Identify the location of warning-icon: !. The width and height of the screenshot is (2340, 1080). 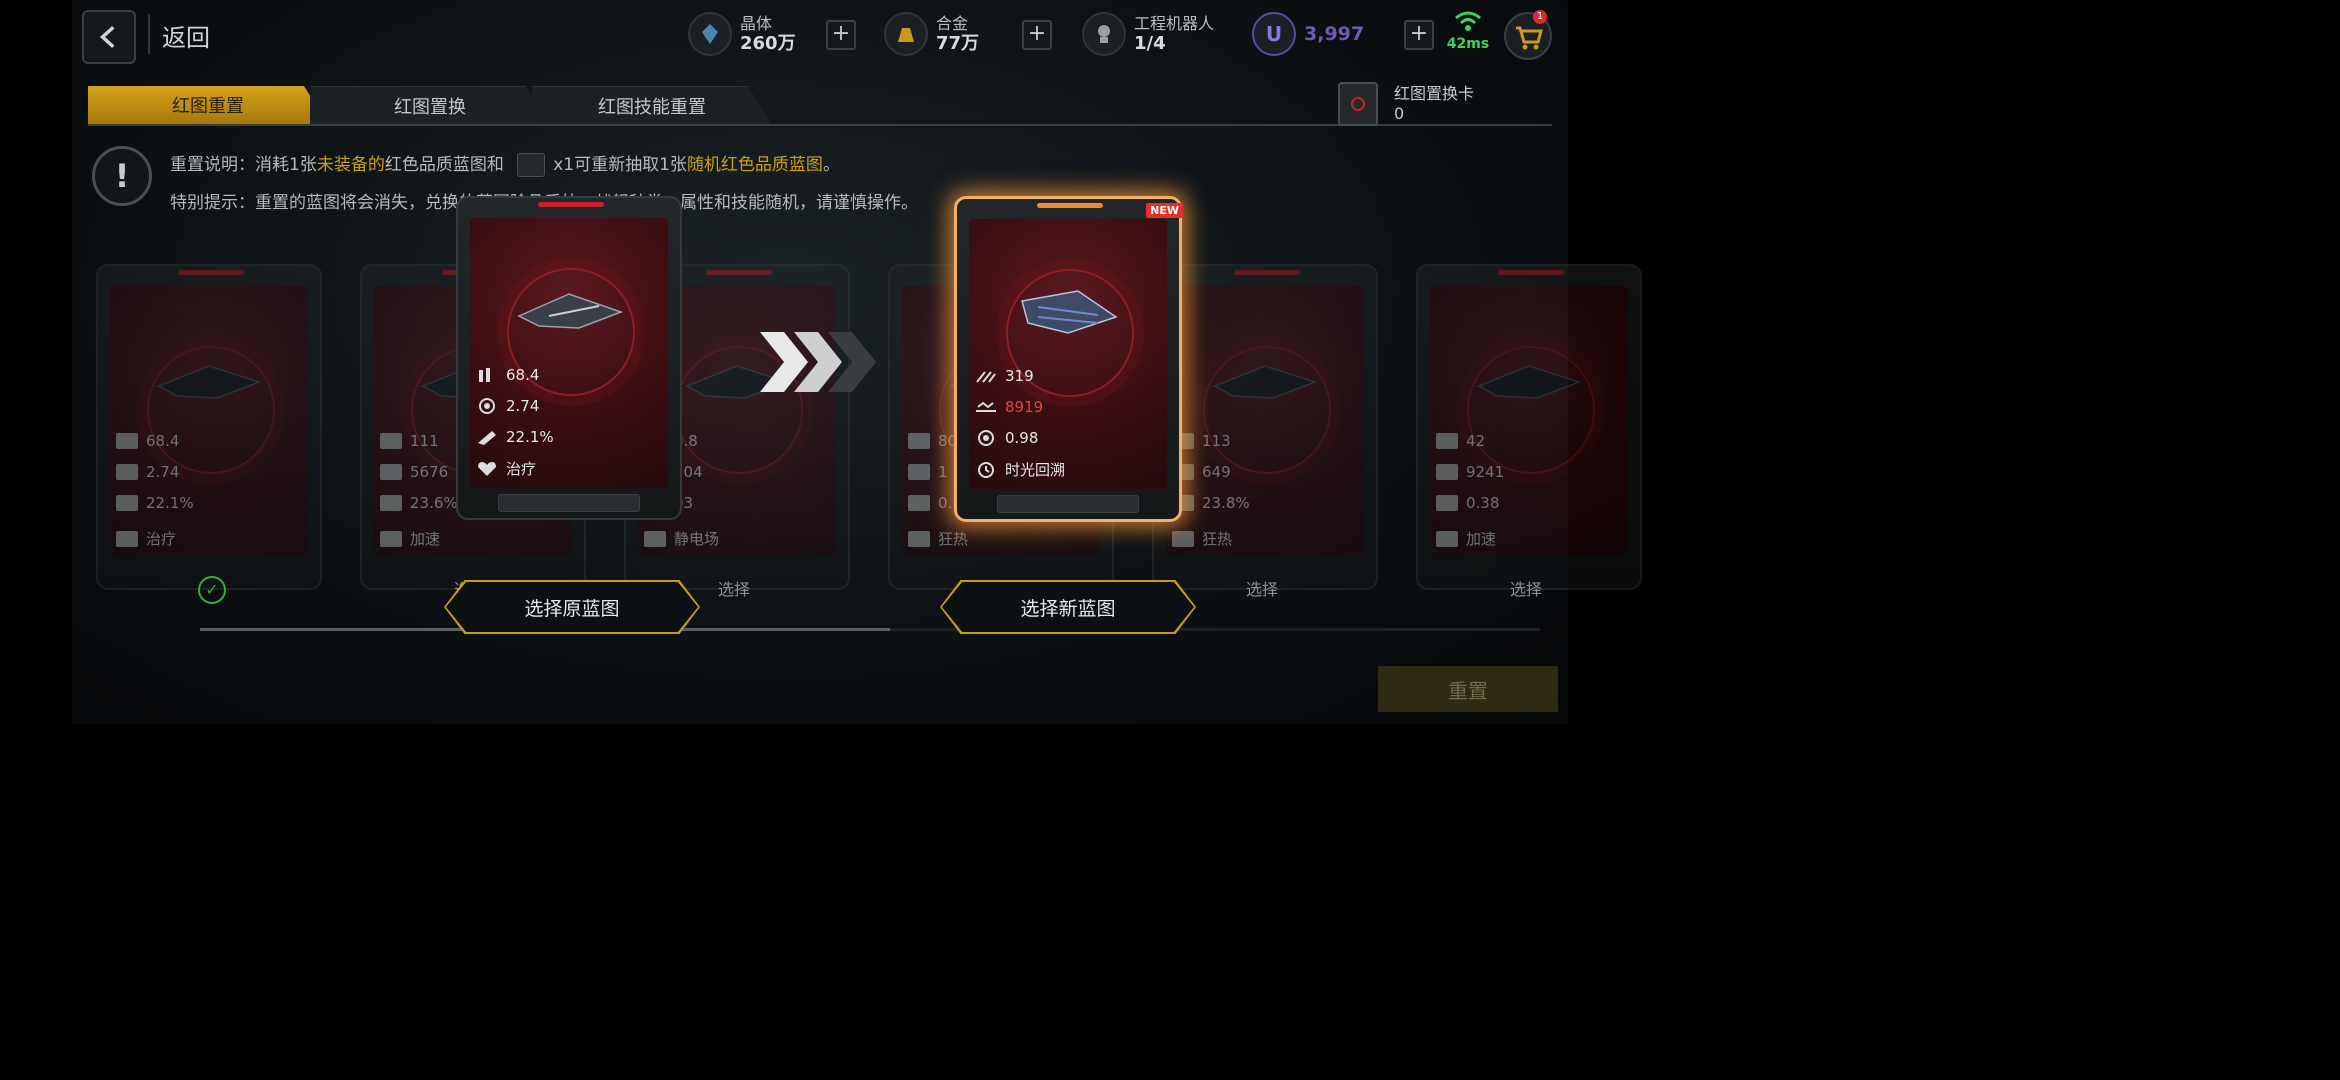
(122, 176).